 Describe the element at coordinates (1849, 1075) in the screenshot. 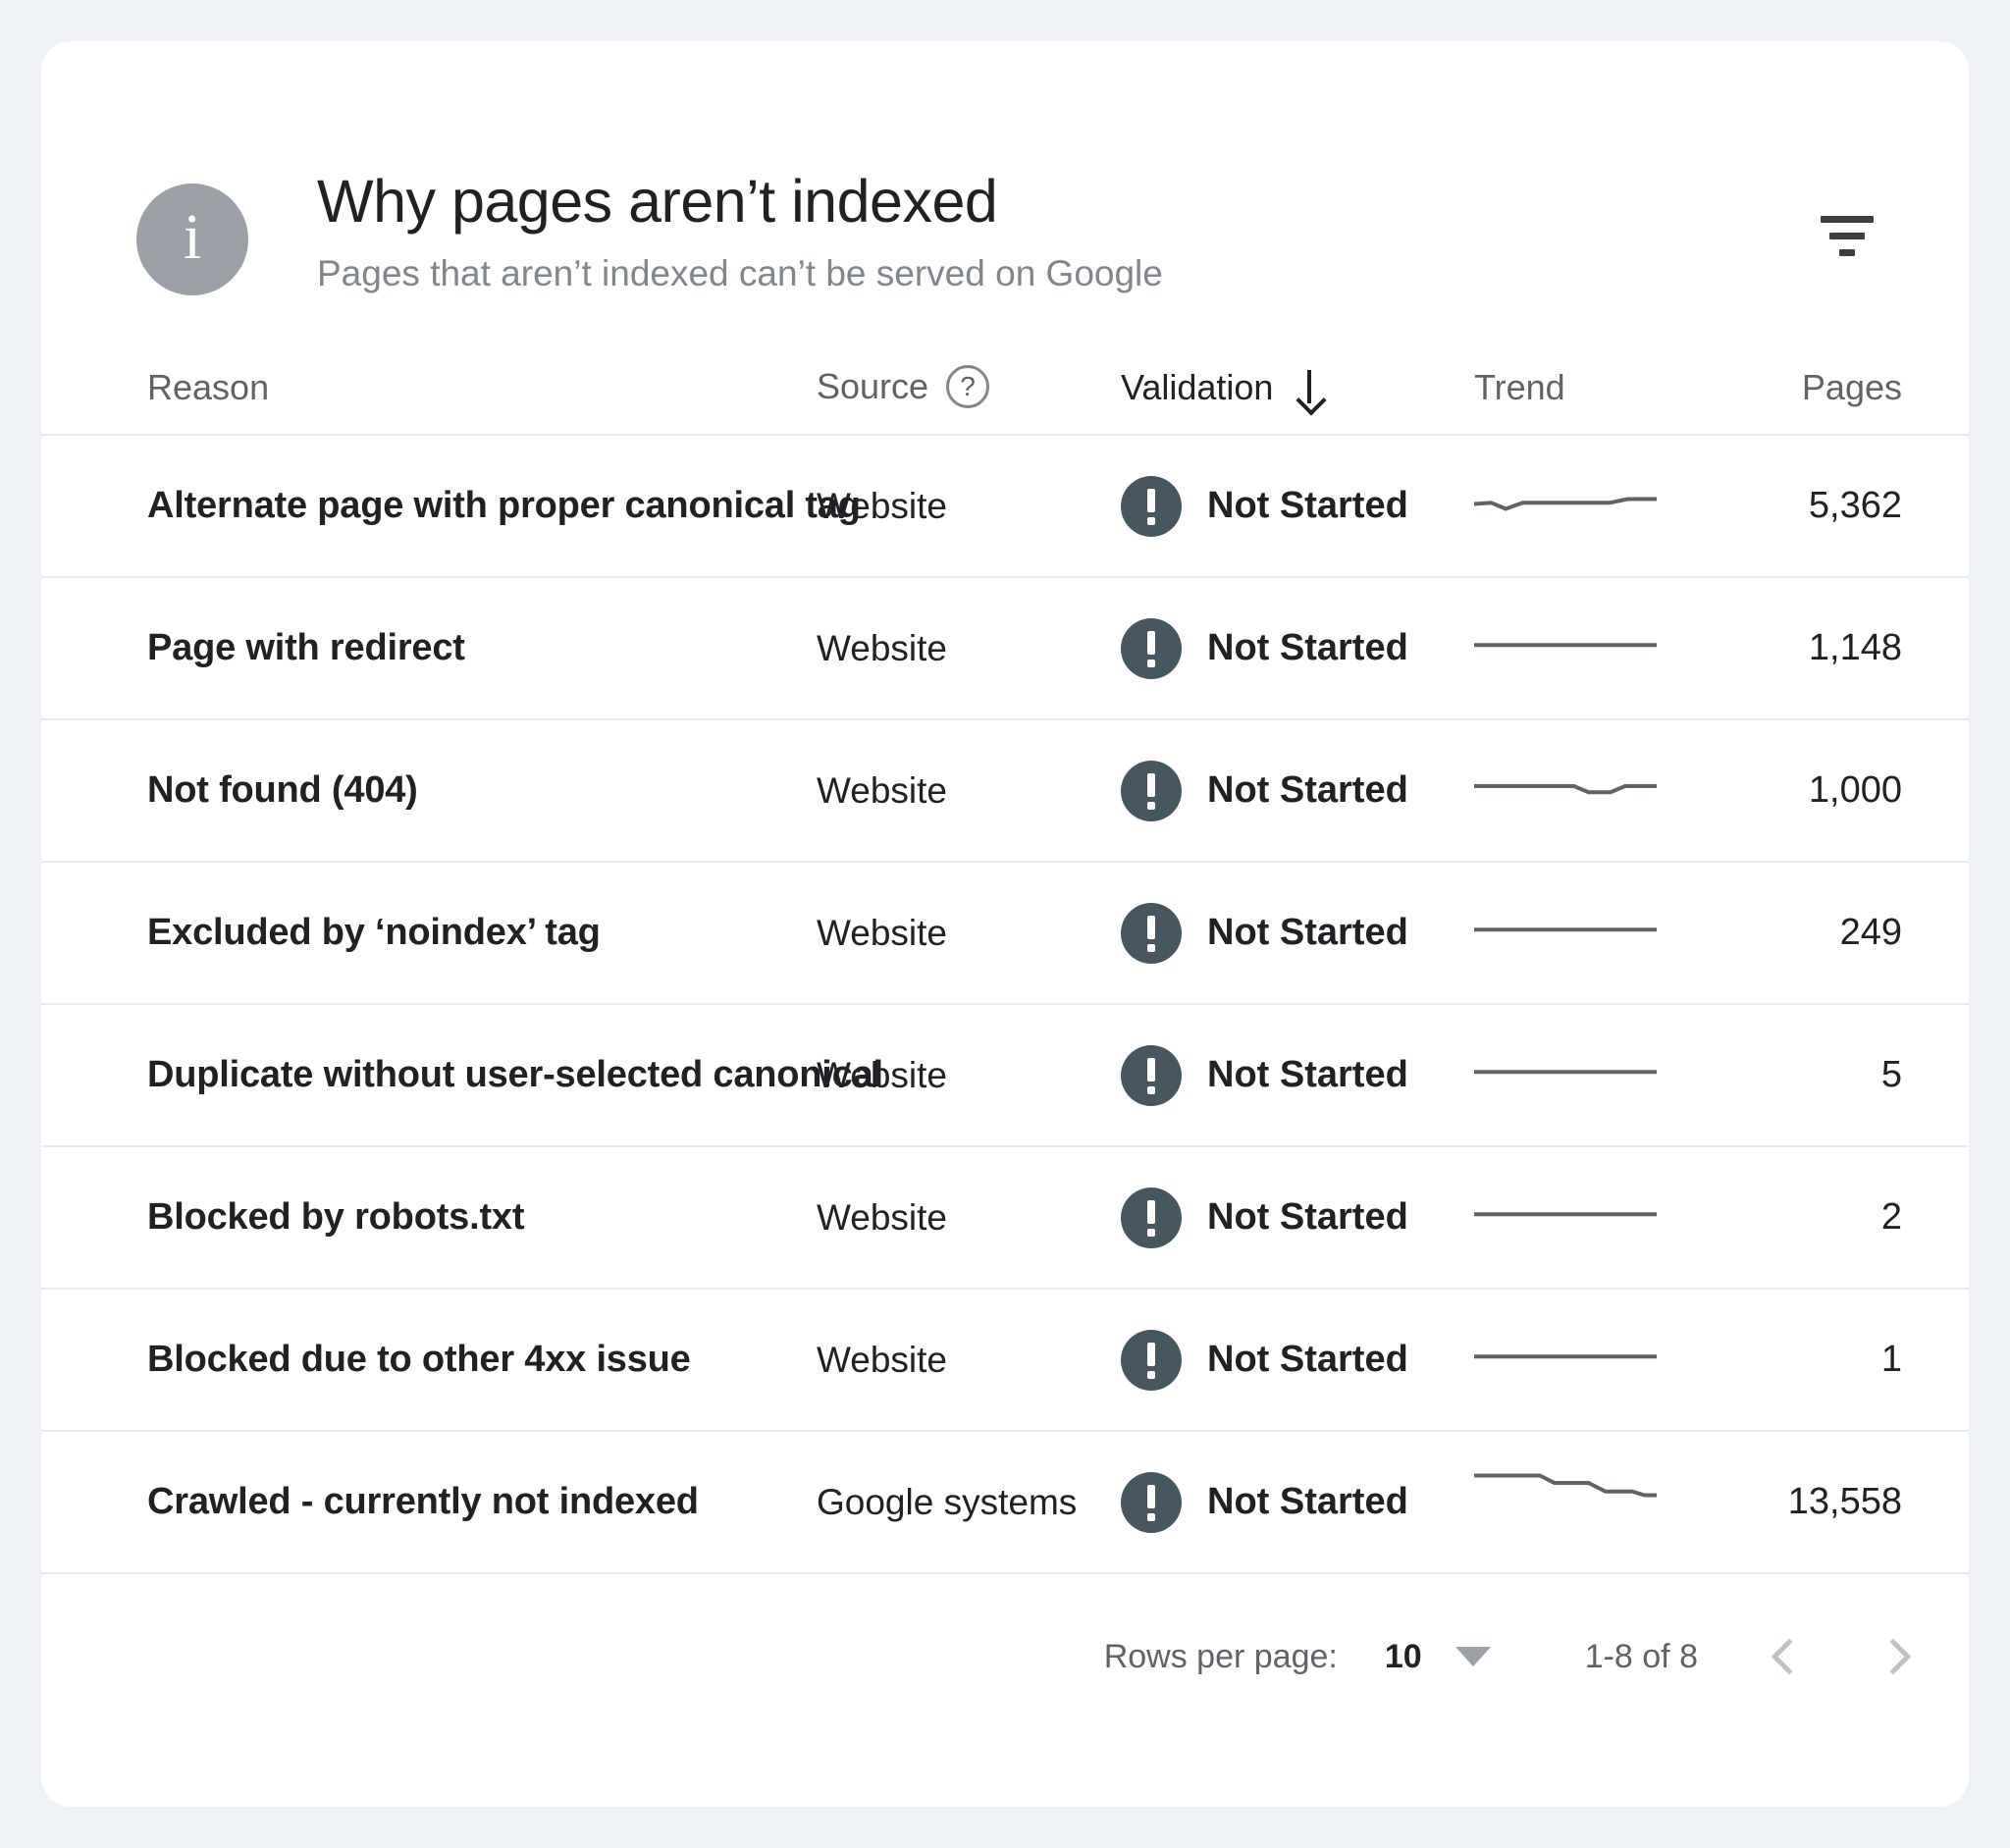

I see `cell-pages: 5` at that location.